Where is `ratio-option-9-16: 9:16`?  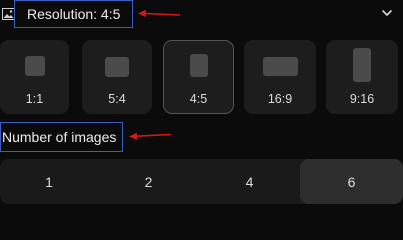 ratio-option-9-16: 9:16 is located at coordinates (362, 77).